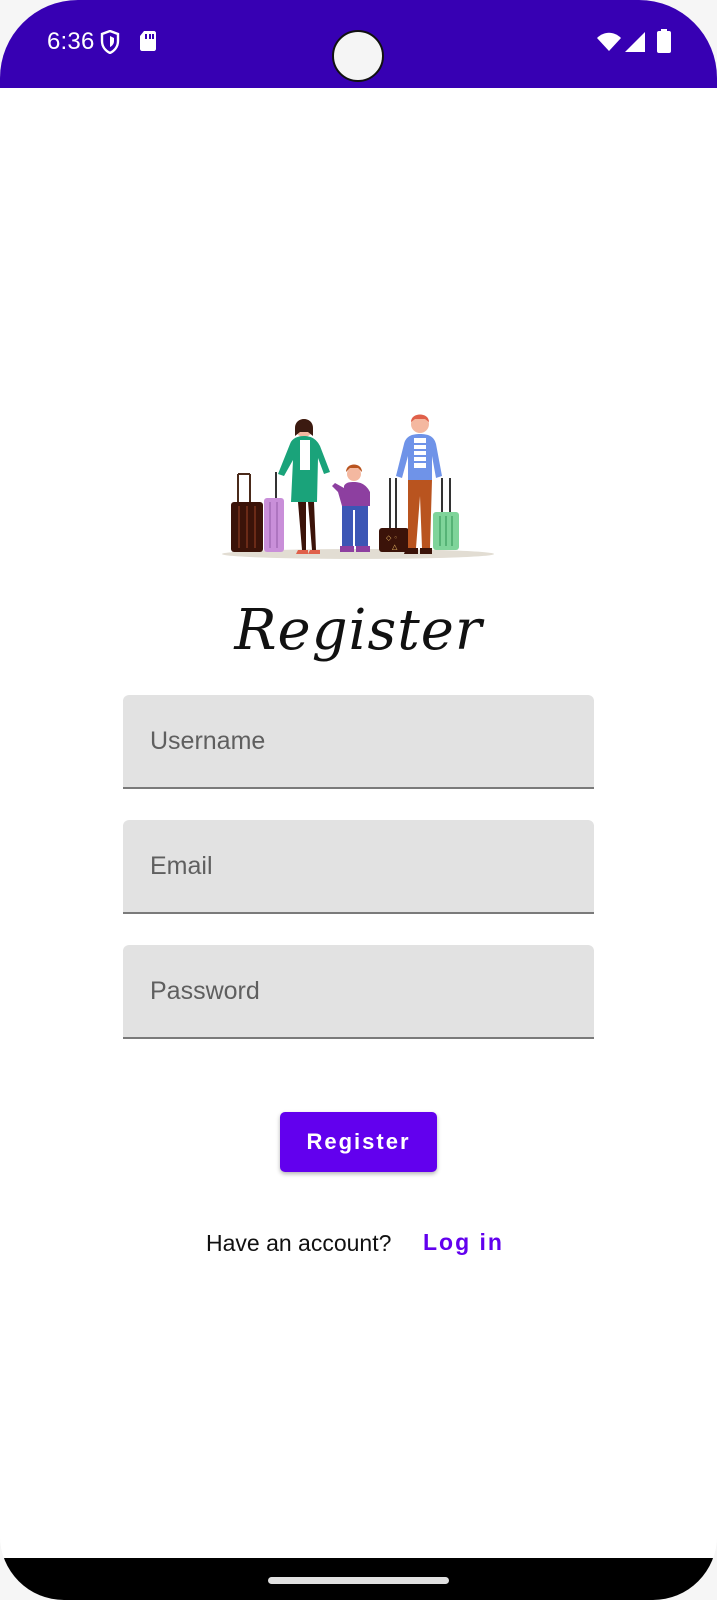  I want to click on login-link: Log in, so click(463, 1242).